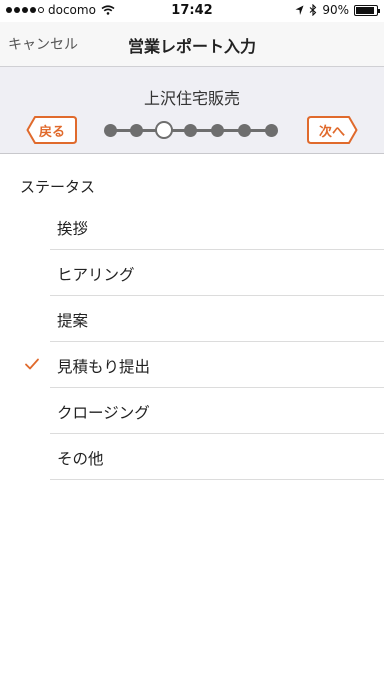 Image resolution: width=384 pixels, height=683 pixels. What do you see at coordinates (103, 413) in the screenshot?
I see `status-option-label: クロージング` at bounding box center [103, 413].